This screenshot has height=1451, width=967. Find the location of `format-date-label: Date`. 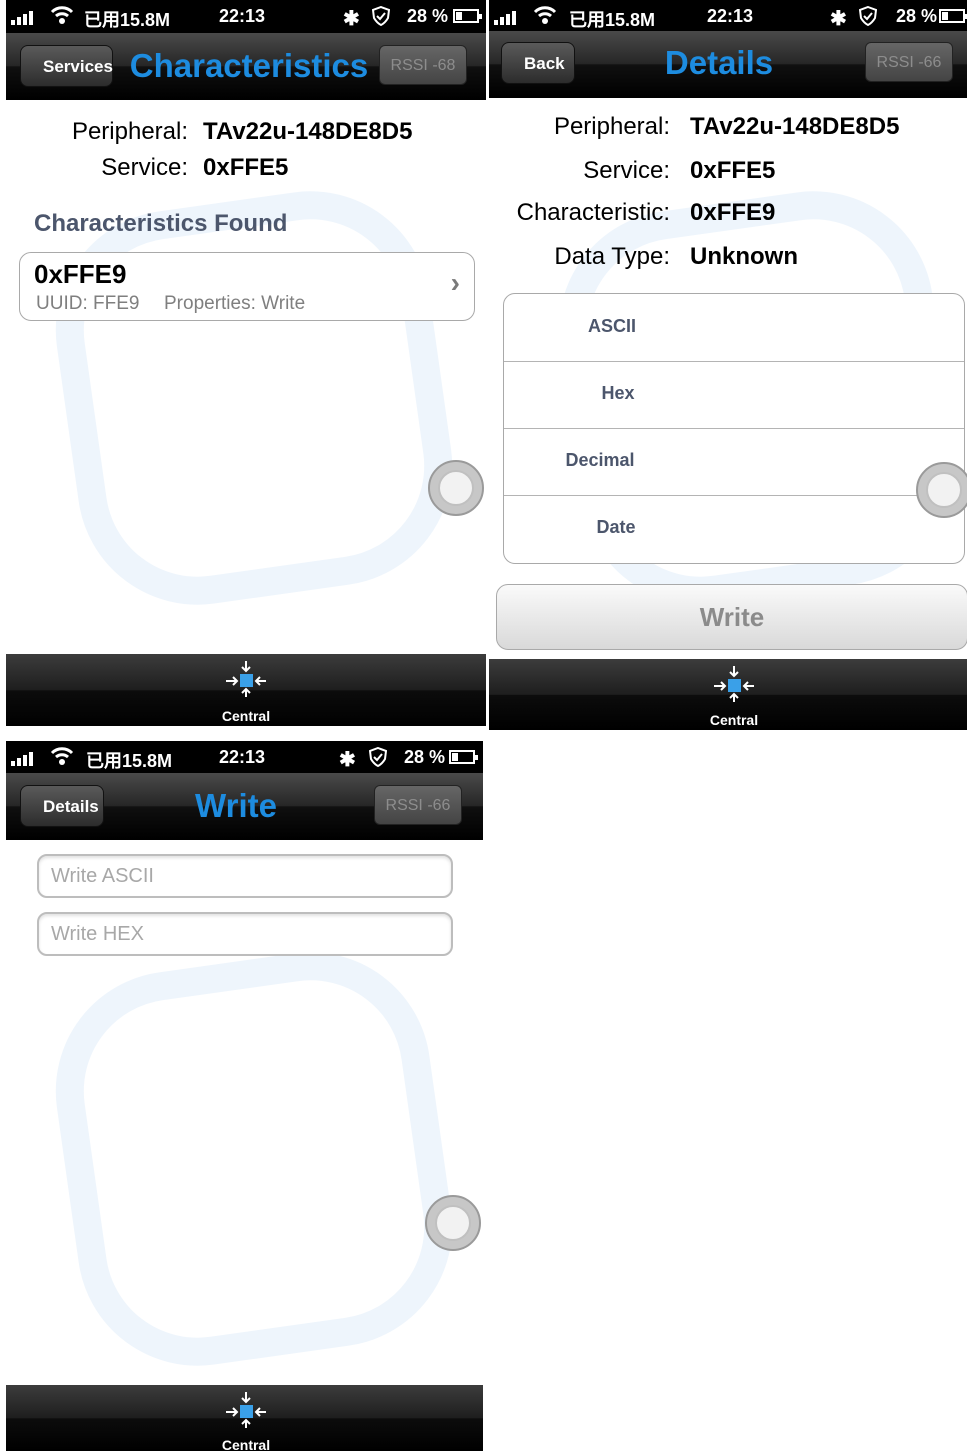

format-date-label: Date is located at coordinates (616, 527).